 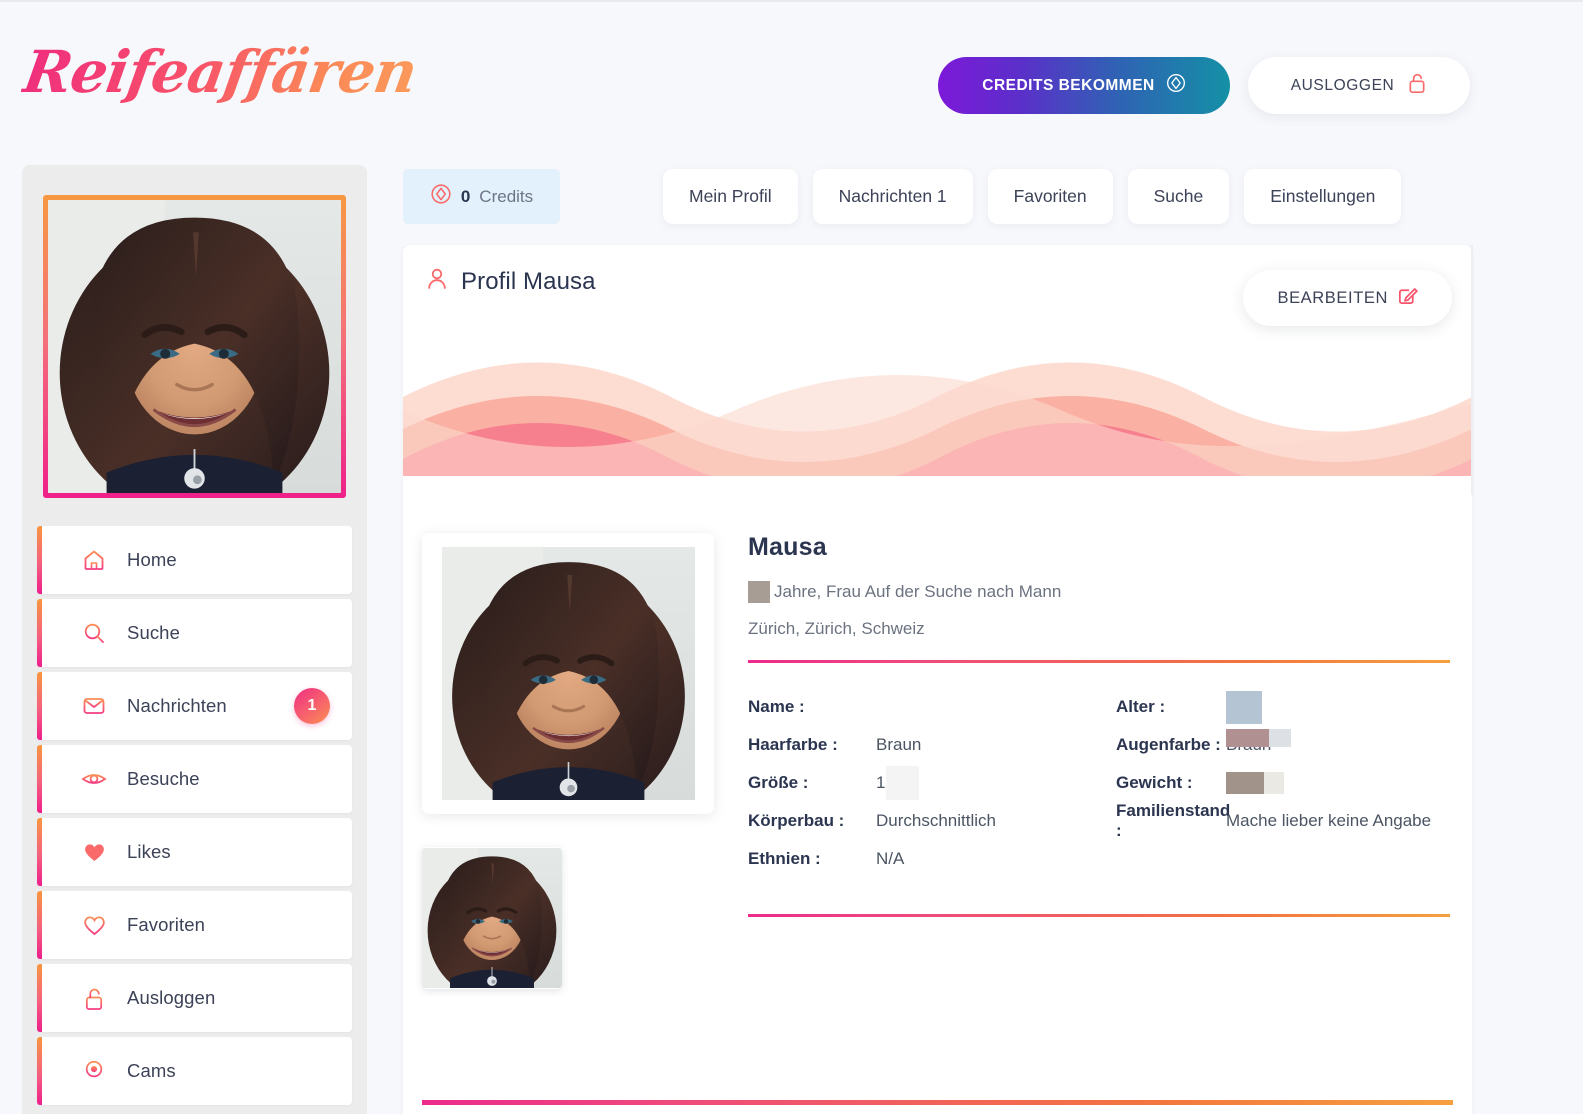 I want to click on avatar-photo, so click(x=194, y=346).